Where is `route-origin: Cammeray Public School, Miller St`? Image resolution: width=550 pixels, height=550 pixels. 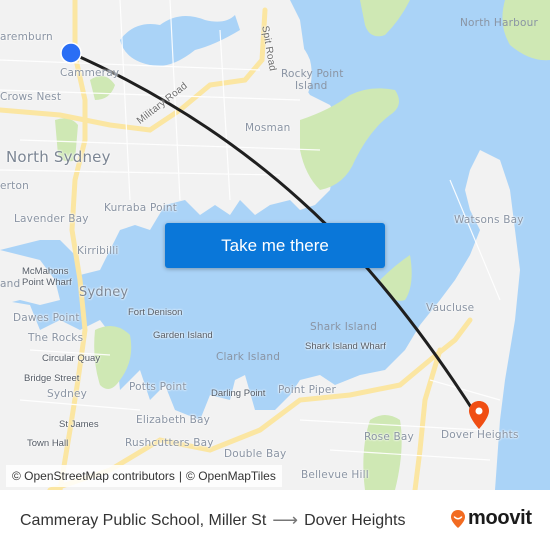 route-origin: Cammeray Public School, Miller St is located at coordinates (143, 520).